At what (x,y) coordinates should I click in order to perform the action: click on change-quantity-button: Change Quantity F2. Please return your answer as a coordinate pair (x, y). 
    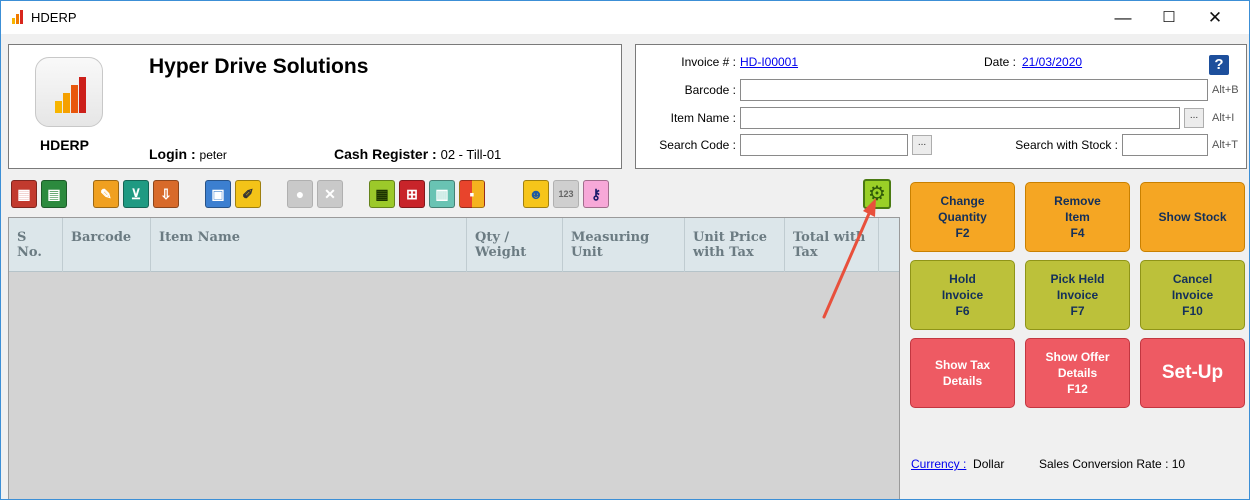
    Looking at the image, I should click on (962, 217).